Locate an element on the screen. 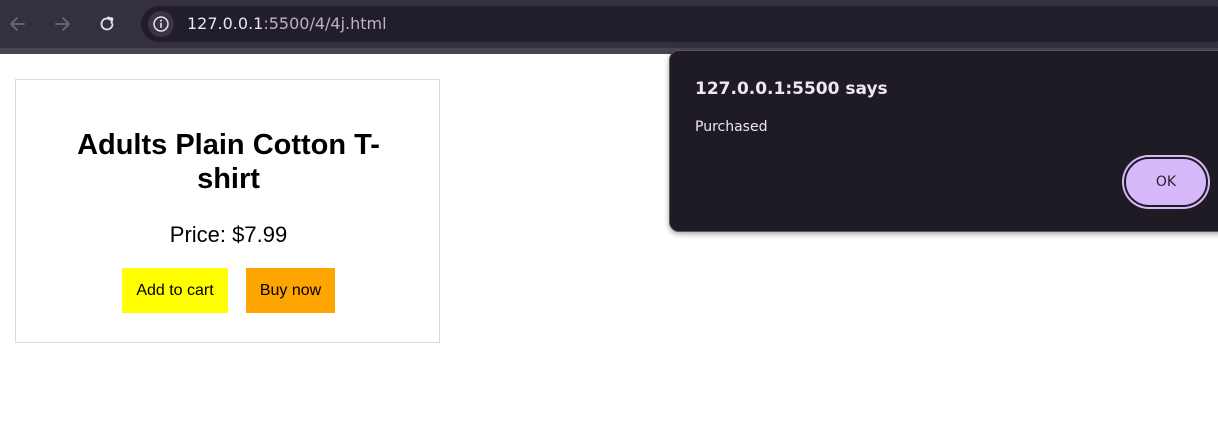 The height and width of the screenshot is (431, 1218). forward-button is located at coordinates (62, 24).